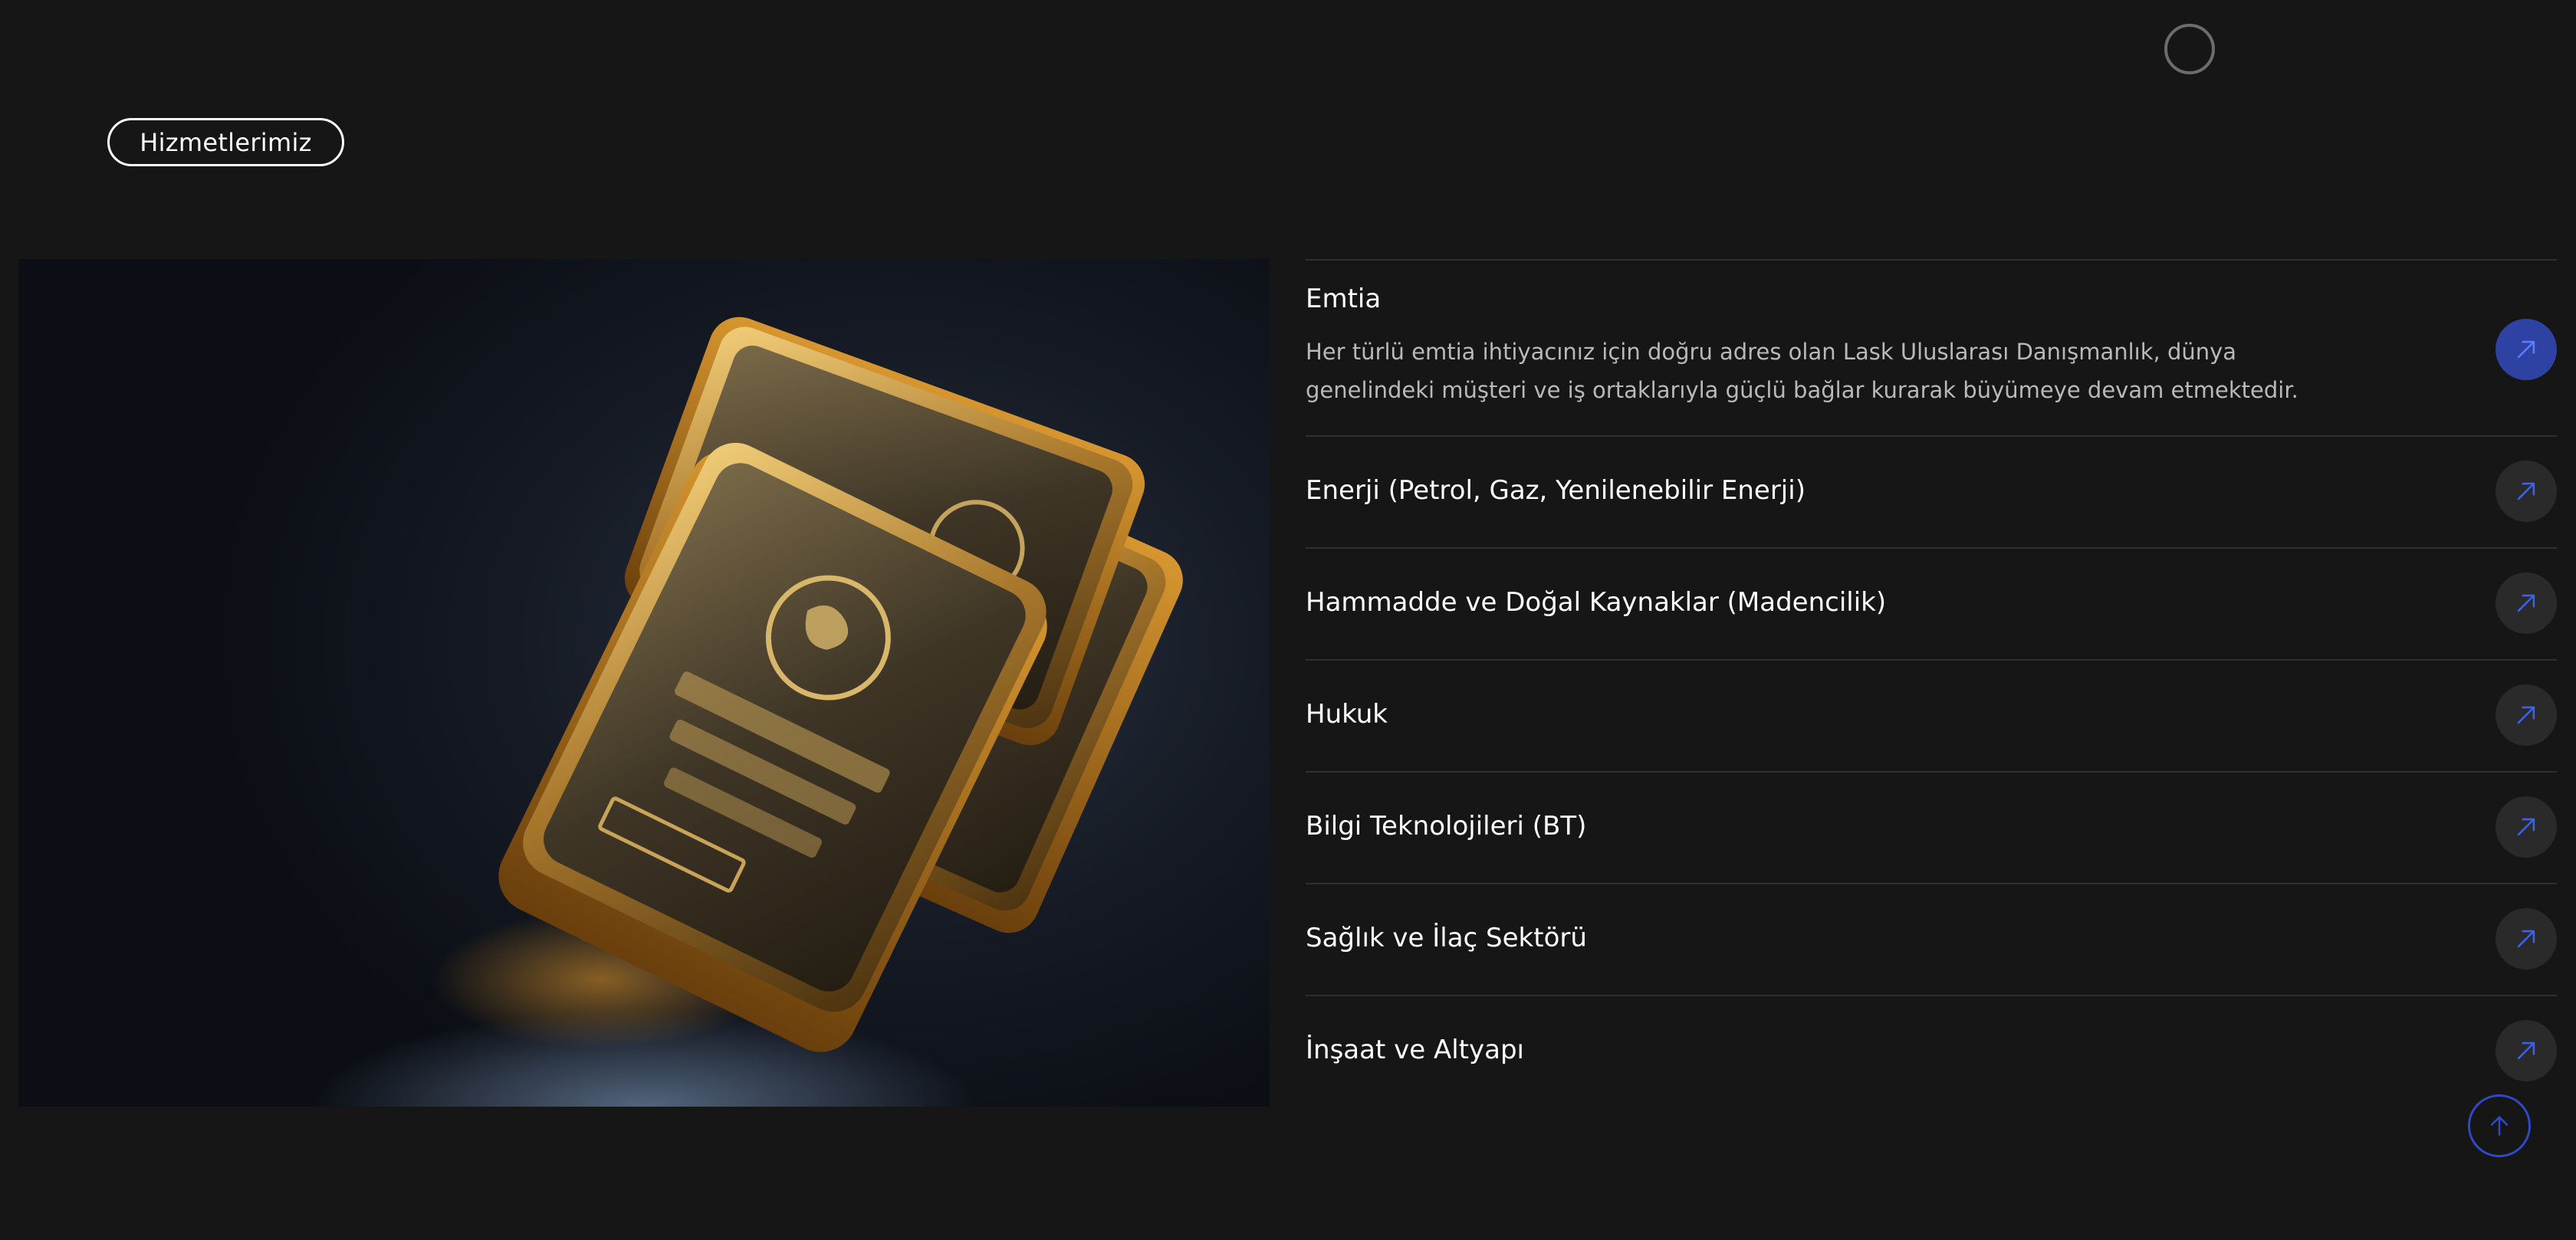  Describe the element at coordinates (2190, 49) in the screenshot. I see `cursor-ring-icon` at that location.